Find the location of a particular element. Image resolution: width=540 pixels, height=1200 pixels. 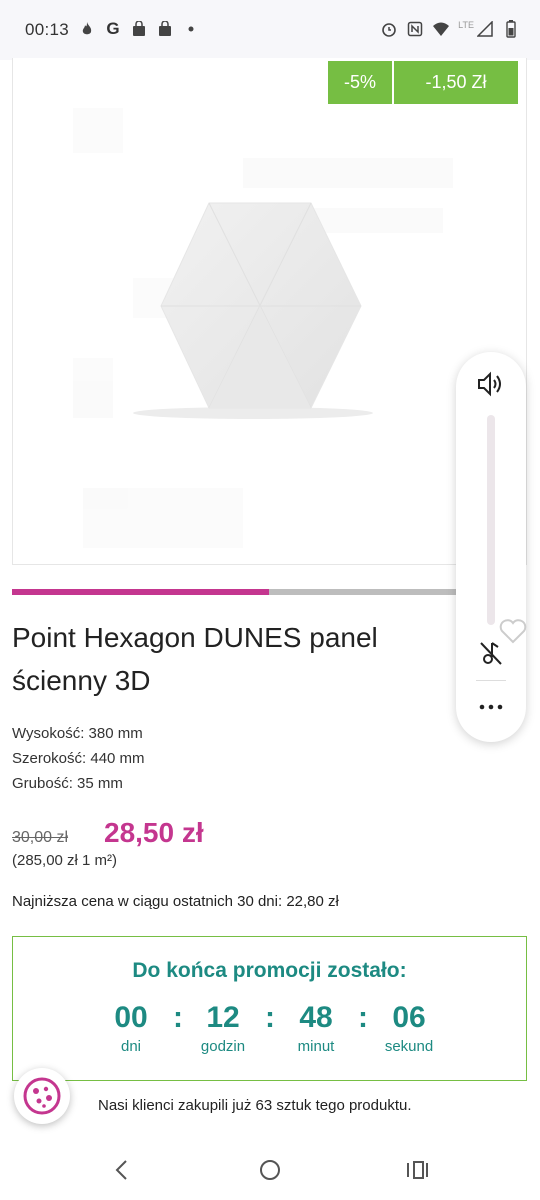

countdown-seconds: 06 is located at coordinates (409, 1017).